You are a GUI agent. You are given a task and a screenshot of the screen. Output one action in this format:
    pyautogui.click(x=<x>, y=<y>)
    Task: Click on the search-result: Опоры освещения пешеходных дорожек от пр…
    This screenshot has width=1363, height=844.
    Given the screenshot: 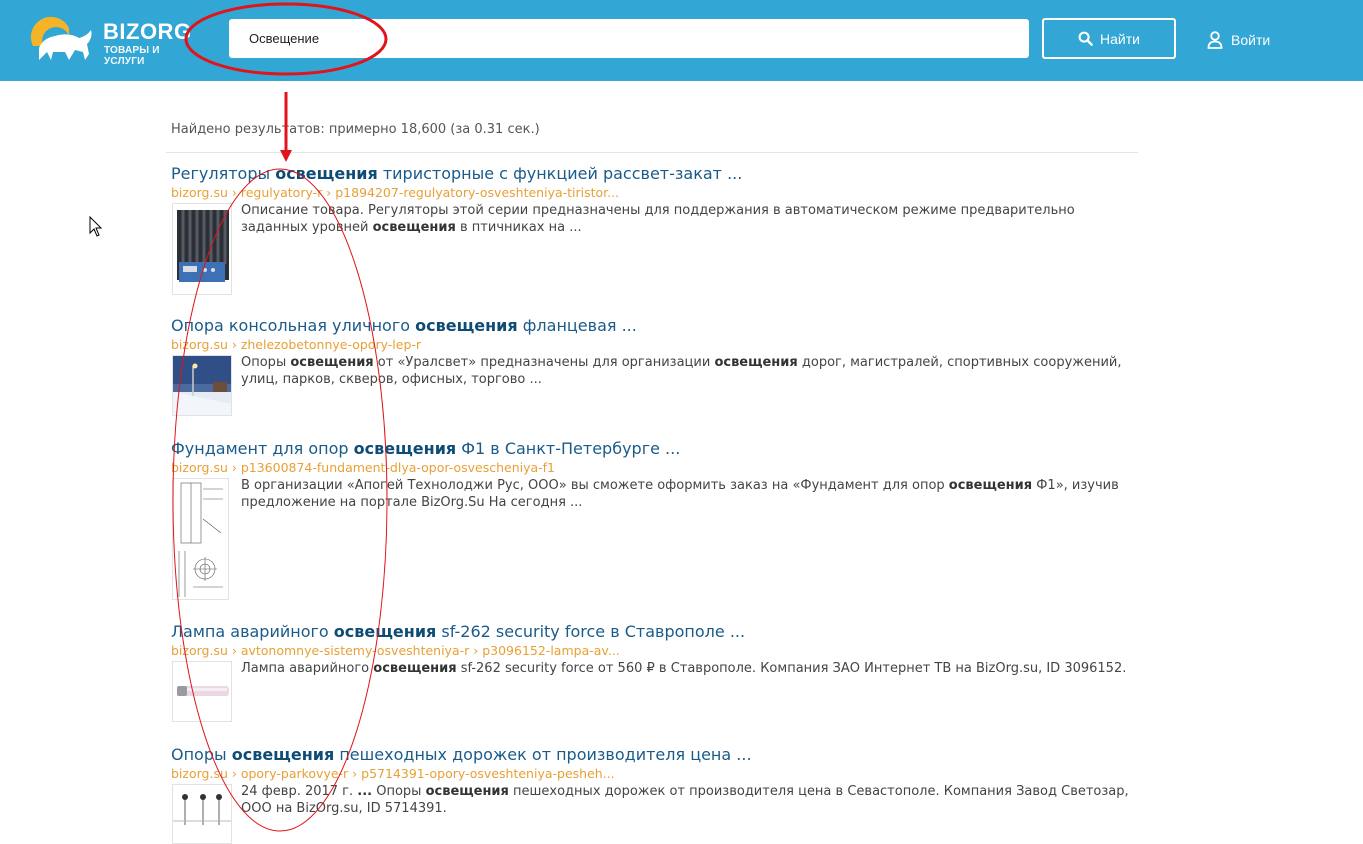 What is the action you would take?
    pyautogui.click(x=651, y=794)
    